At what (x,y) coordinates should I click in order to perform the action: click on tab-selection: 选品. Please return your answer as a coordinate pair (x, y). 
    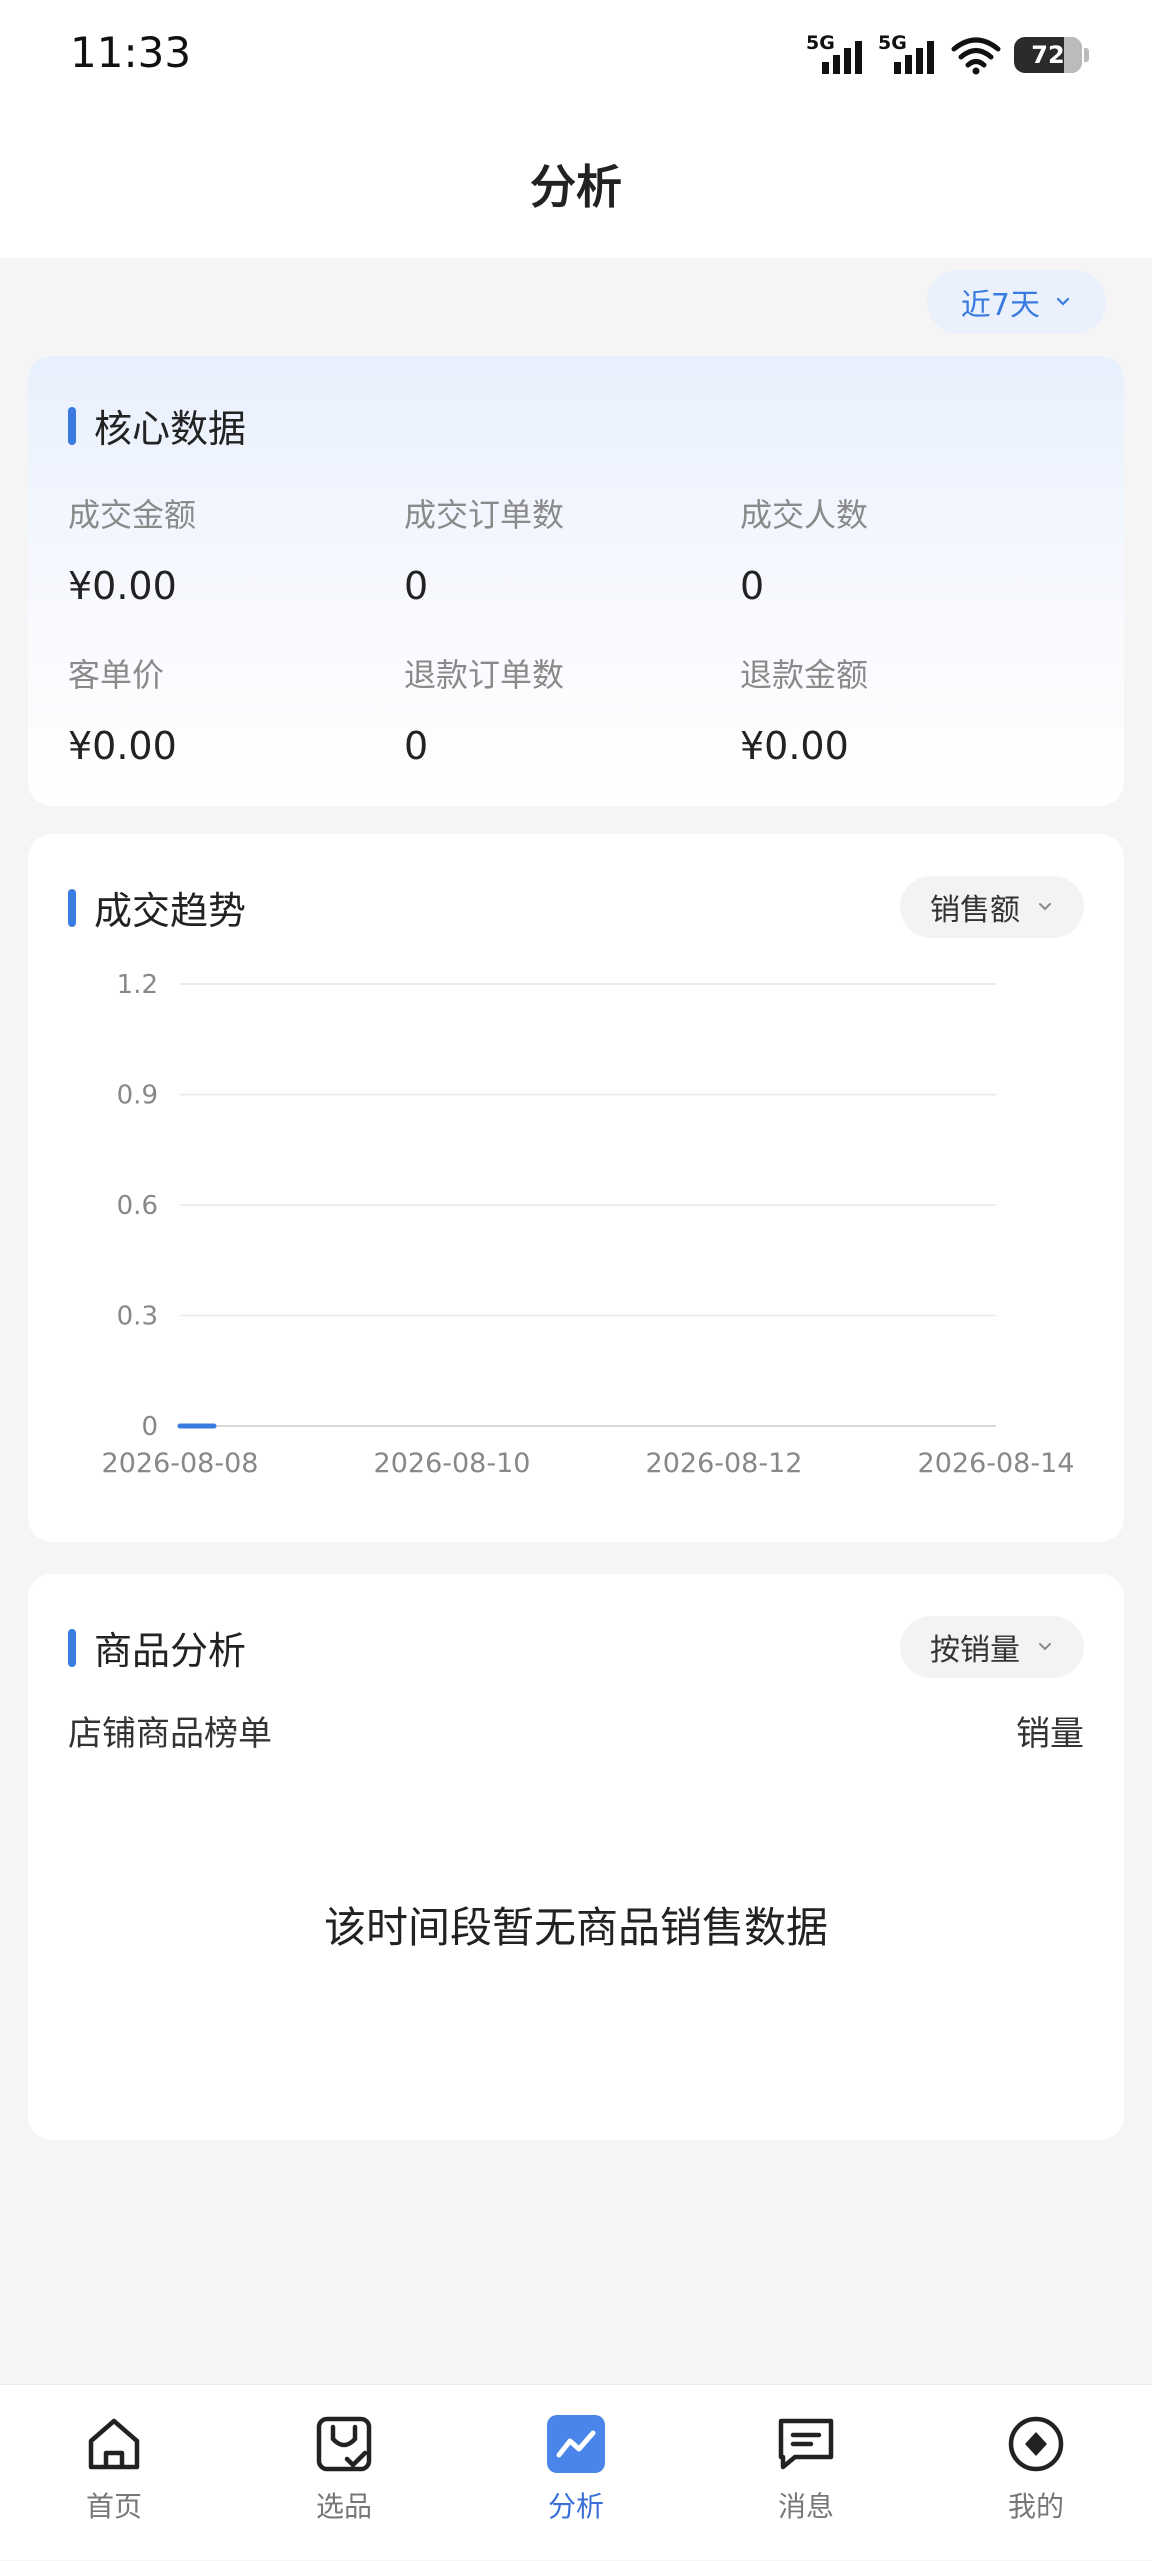
    Looking at the image, I should click on (344, 2473).